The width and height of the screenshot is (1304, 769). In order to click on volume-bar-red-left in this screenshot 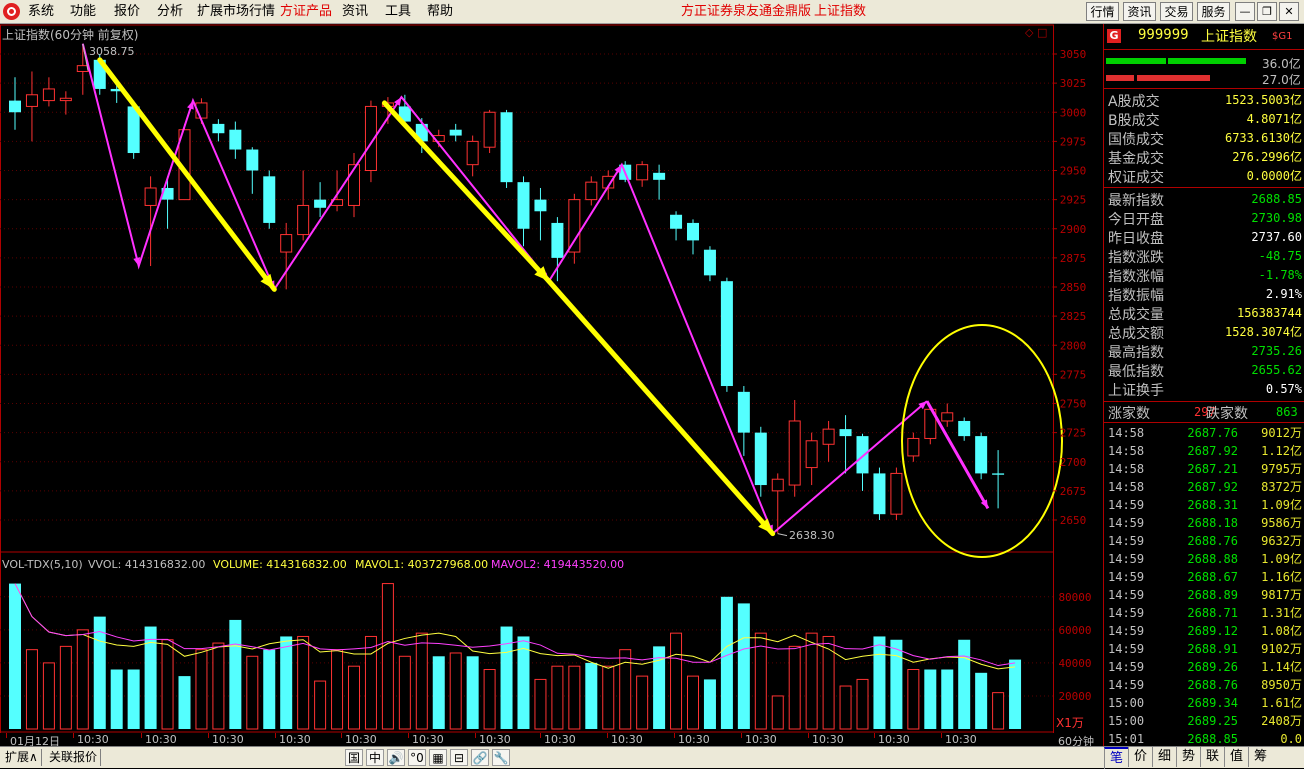, I will do `click(1120, 78)`.